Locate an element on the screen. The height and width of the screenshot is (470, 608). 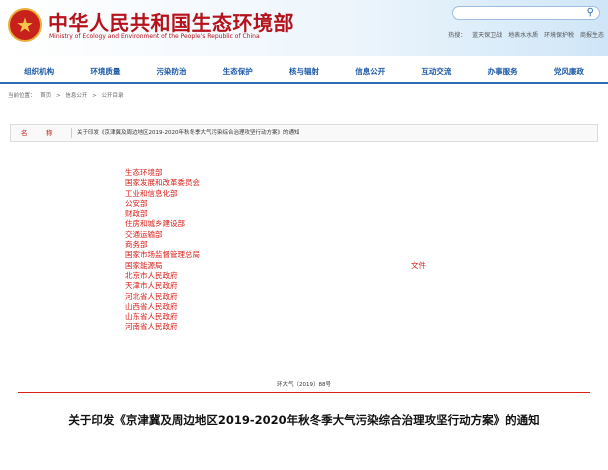
nav-item-ecological-protection: 生态保护 is located at coordinates (238, 72).